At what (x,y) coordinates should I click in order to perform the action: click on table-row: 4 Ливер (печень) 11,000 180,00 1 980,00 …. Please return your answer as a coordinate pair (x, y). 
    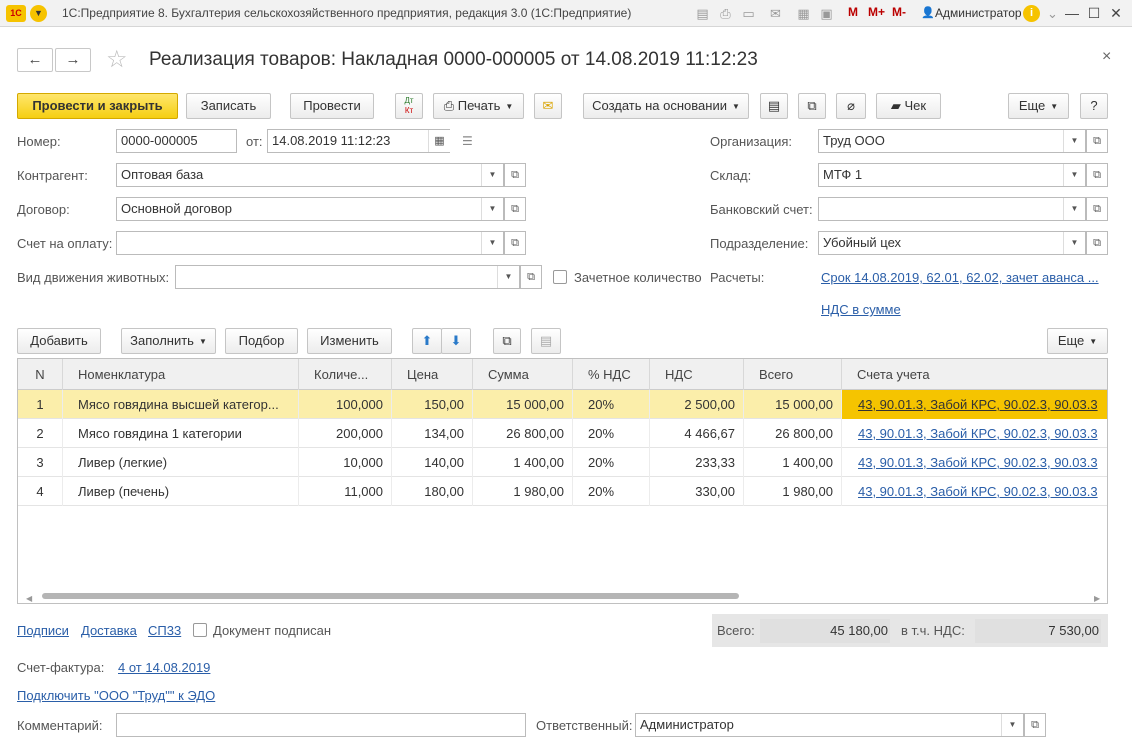
    Looking at the image, I should click on (562, 491).